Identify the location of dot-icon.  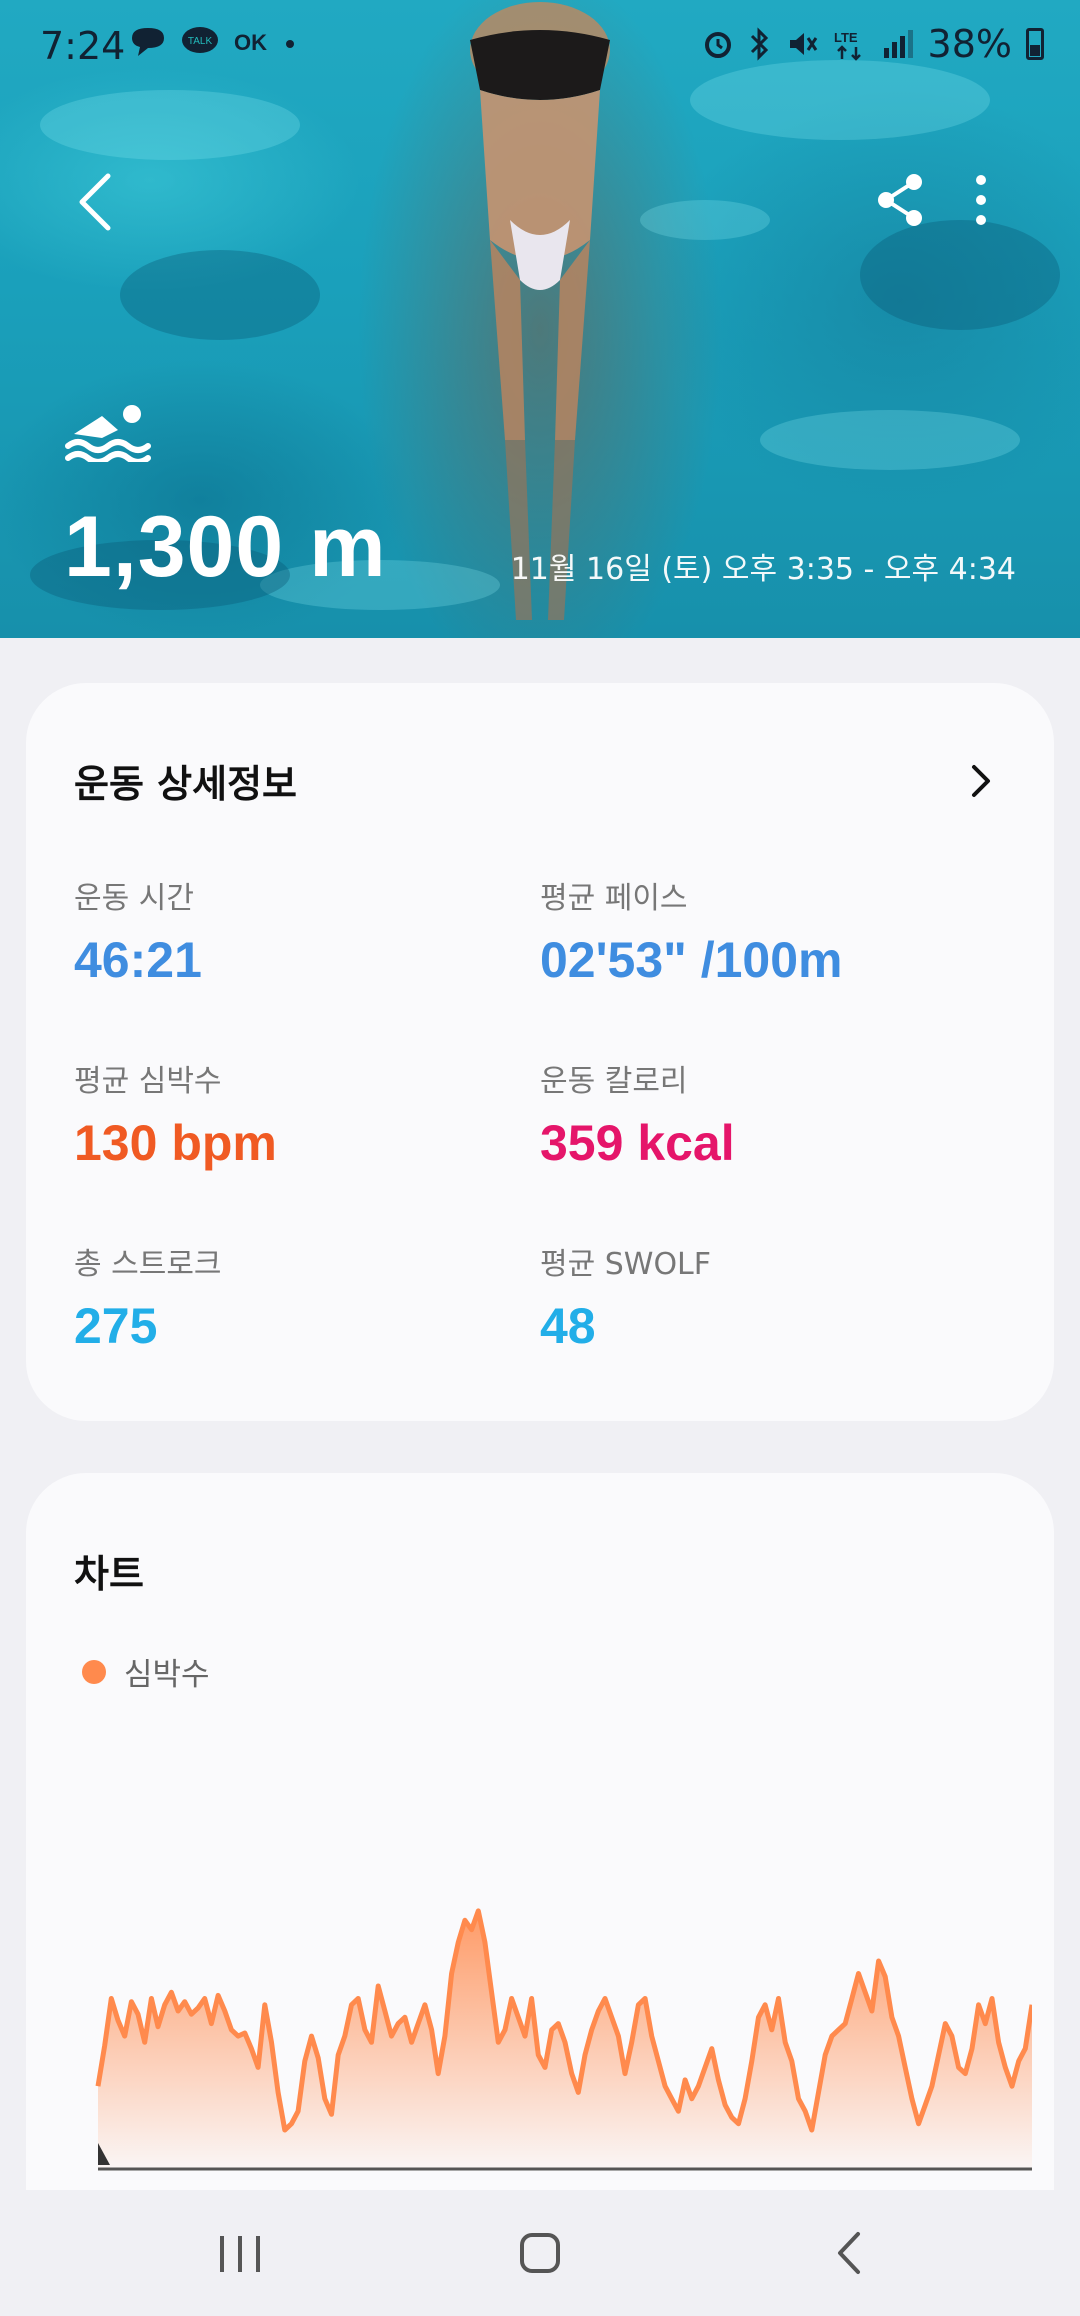
(290, 44).